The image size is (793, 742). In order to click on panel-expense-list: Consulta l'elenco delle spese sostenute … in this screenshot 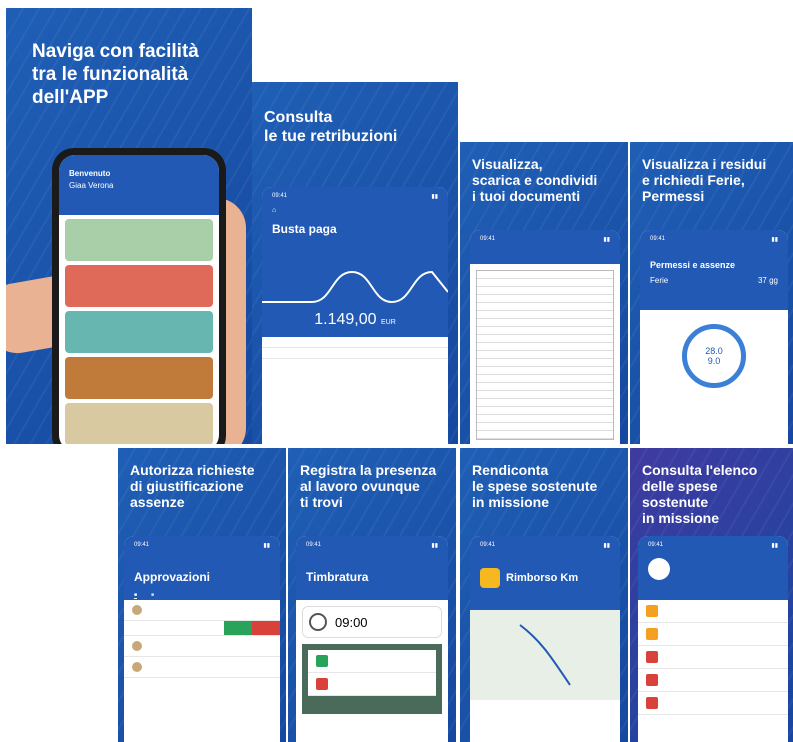, I will do `click(711, 595)`.